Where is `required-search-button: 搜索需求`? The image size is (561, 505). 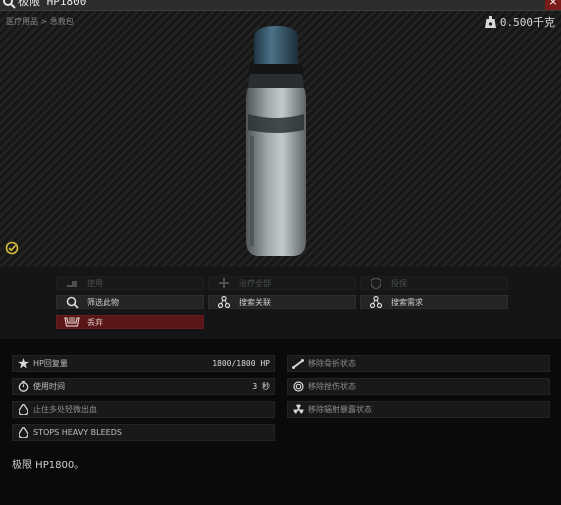
required-search-button: 搜索需求 is located at coordinates (434, 302).